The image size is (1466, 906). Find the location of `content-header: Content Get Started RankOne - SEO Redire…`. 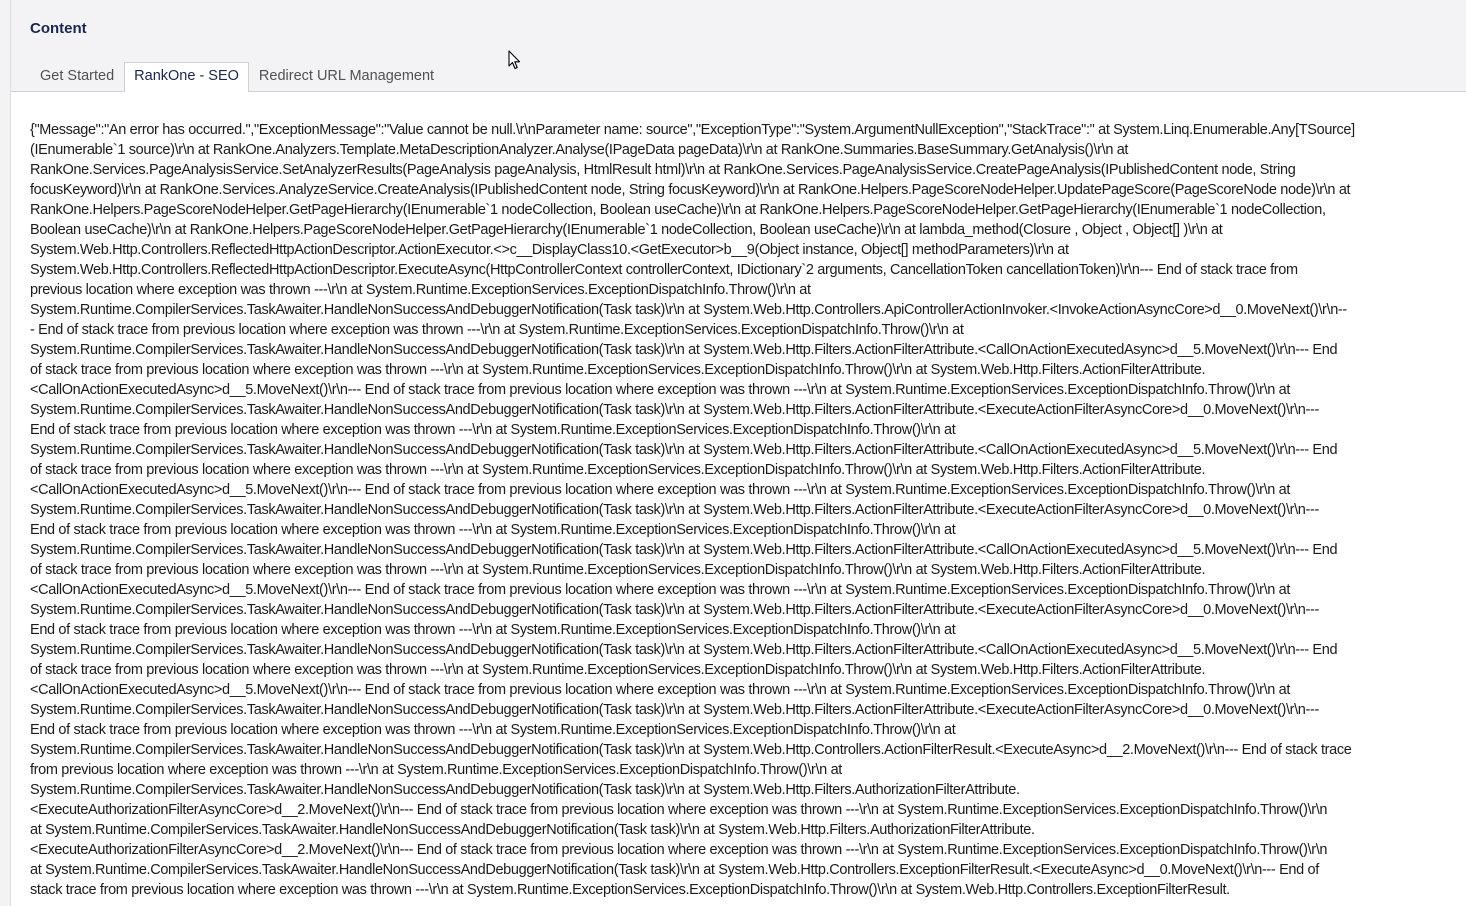

content-header: Content Get Started RankOne - SEO Redire… is located at coordinates (738, 46).